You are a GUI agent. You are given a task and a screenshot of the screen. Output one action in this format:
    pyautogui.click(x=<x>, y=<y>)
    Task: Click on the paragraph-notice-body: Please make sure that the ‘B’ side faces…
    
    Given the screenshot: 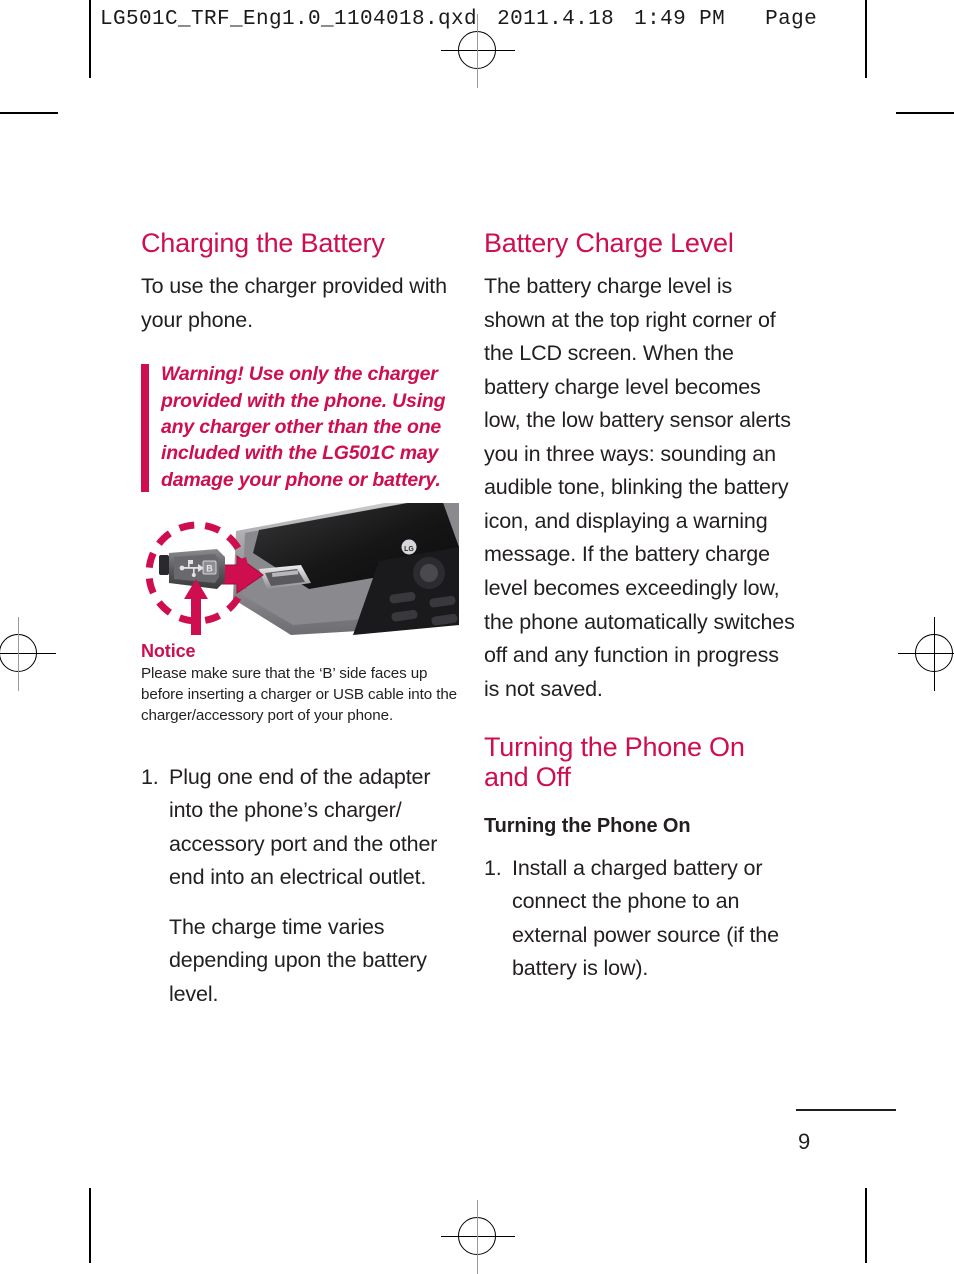 What is the action you would take?
    pyautogui.click(x=299, y=694)
    